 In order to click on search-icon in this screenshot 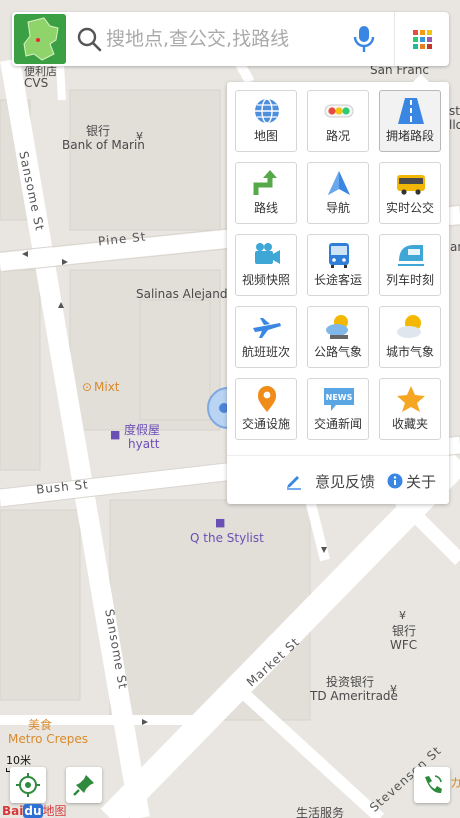, I will do `click(89, 39)`.